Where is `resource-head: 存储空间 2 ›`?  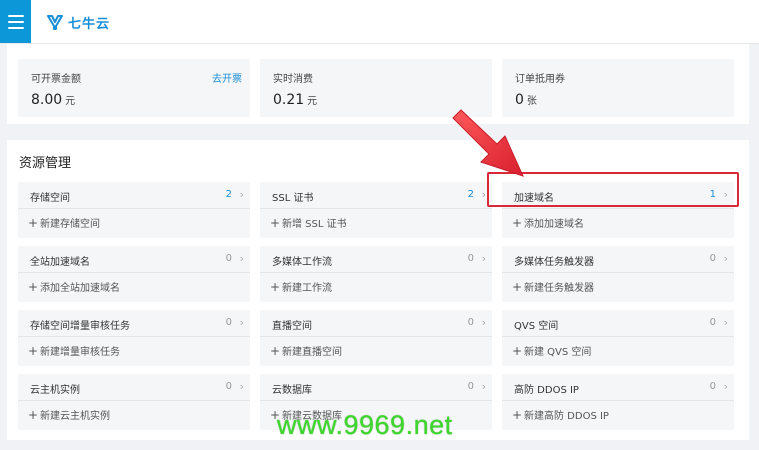 resource-head: 存储空间 2 › is located at coordinates (134, 195).